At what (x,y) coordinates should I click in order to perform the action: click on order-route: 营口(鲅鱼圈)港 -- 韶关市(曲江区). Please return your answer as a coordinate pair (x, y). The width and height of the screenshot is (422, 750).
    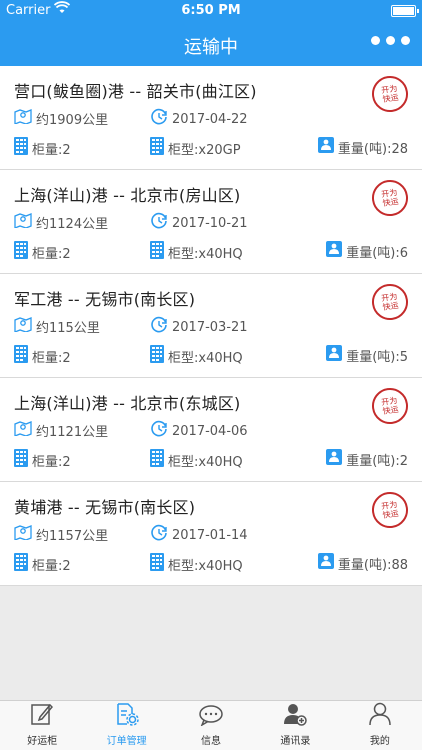
    Looking at the image, I should click on (135, 91).